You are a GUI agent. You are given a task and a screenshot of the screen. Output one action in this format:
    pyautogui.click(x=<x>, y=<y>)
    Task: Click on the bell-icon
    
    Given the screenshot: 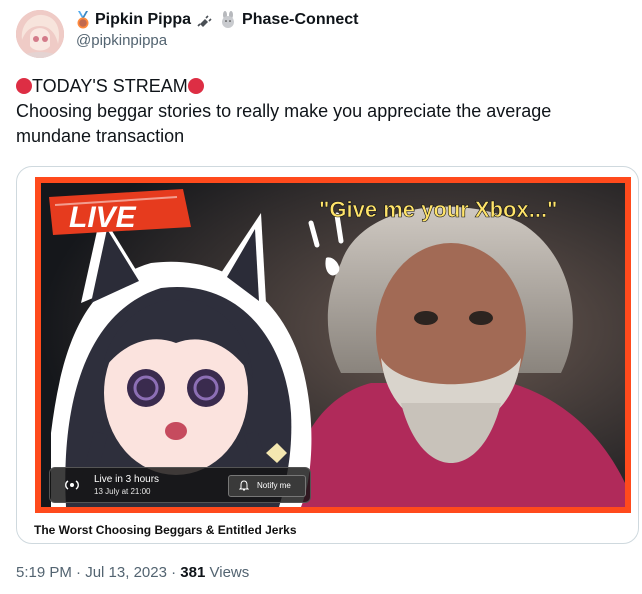 What is the action you would take?
    pyautogui.click(x=244, y=485)
    